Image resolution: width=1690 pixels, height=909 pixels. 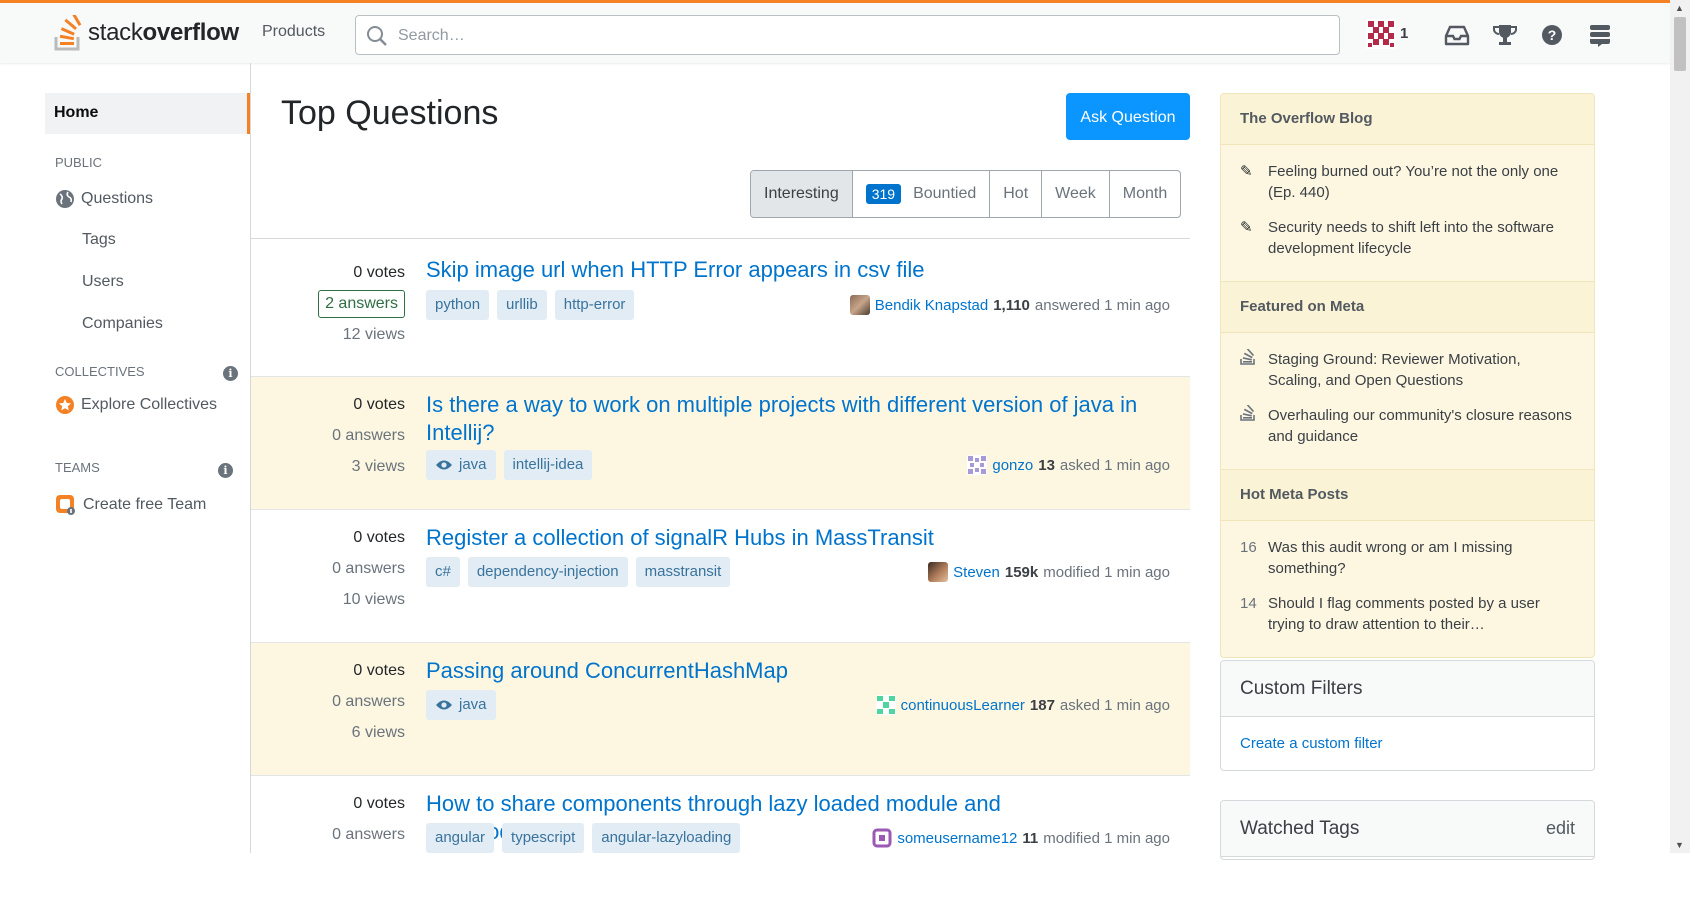 What do you see at coordinates (230, 373) in the screenshot?
I see `collectives-info-icon: i` at bounding box center [230, 373].